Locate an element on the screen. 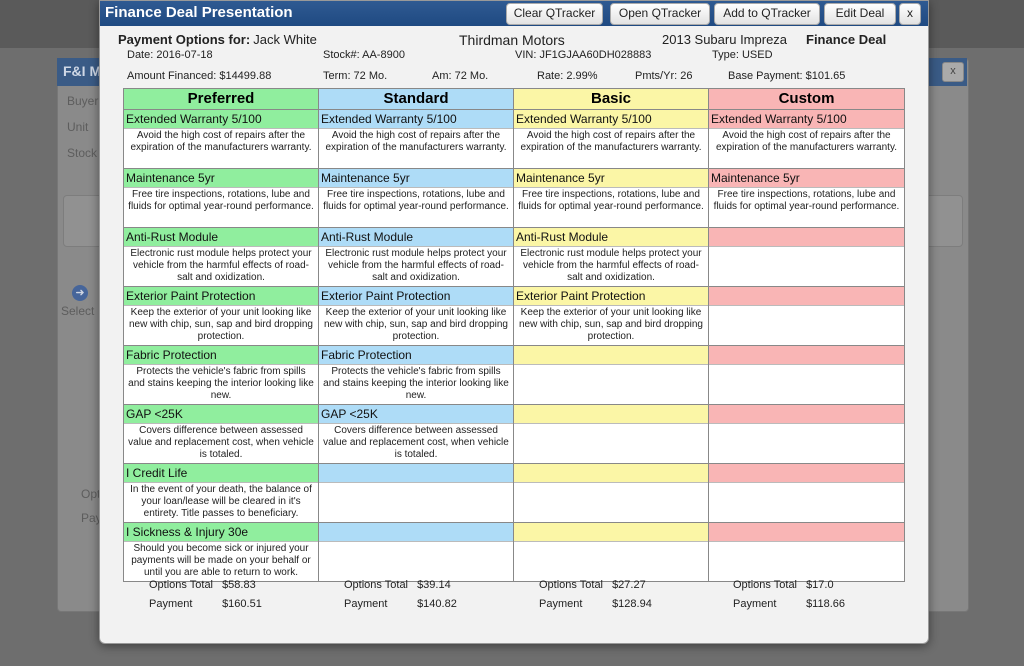 The width and height of the screenshot is (1024, 666). close-modal-button: x is located at coordinates (910, 14).